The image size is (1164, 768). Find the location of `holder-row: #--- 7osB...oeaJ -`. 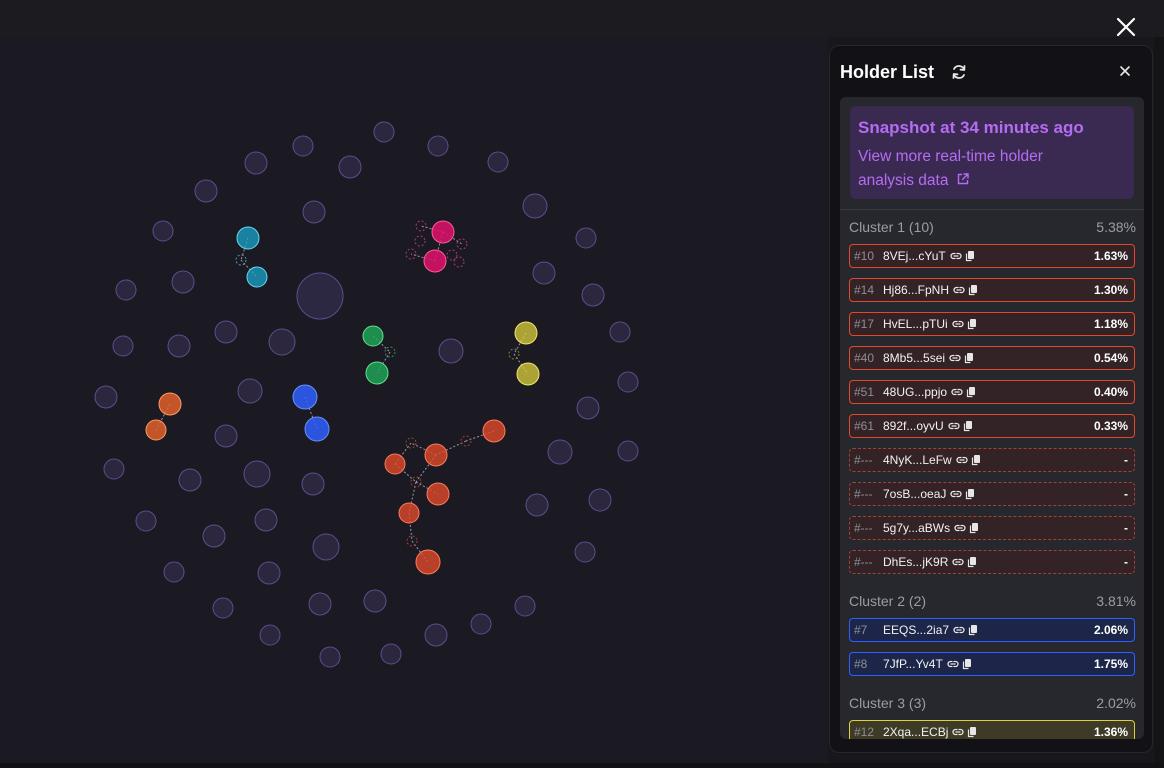

holder-row: #--- 7osB...oeaJ - is located at coordinates (992, 494).